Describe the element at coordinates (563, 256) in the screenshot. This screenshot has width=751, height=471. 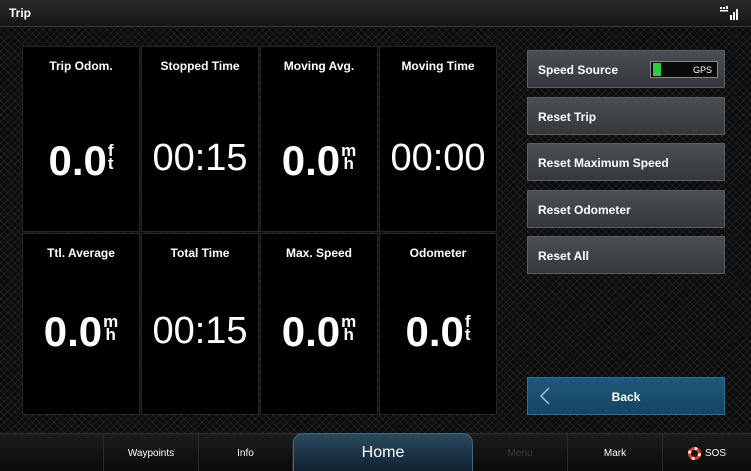
I see `reset-all-label: Reset All` at that location.